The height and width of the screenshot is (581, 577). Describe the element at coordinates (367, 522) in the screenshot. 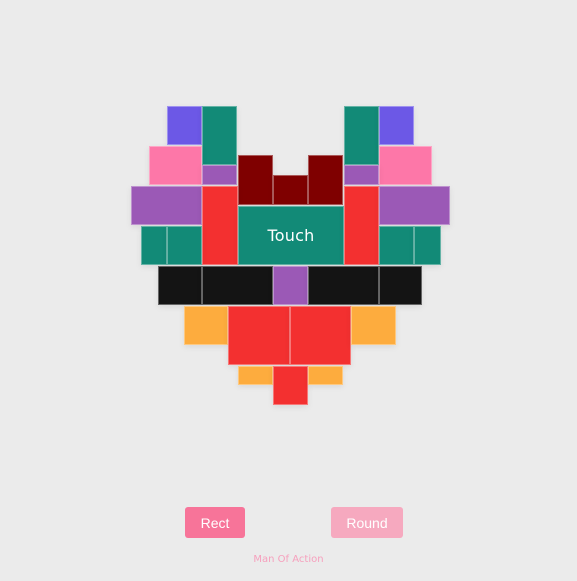

I see `round-button: Round` at that location.